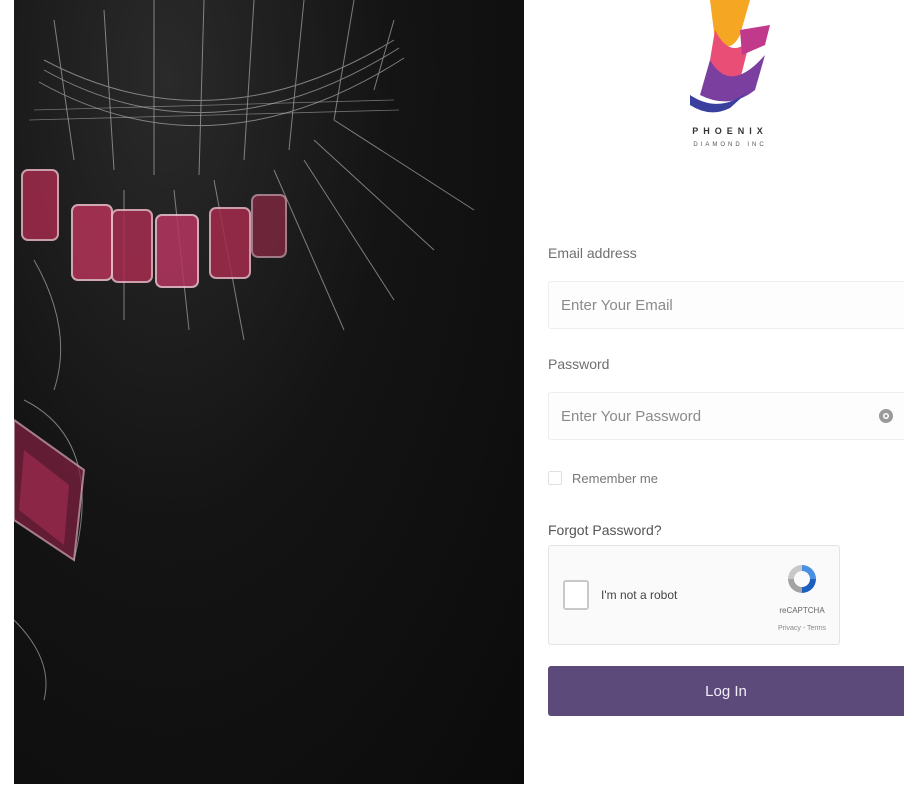 The width and height of the screenshot is (904, 788). I want to click on page-margin, so click(7, 394).